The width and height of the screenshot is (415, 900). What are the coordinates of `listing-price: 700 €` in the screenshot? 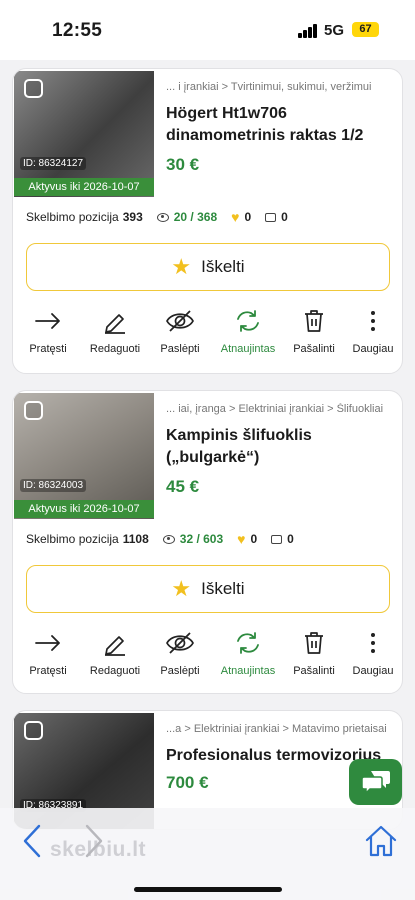 It's located at (187, 782).